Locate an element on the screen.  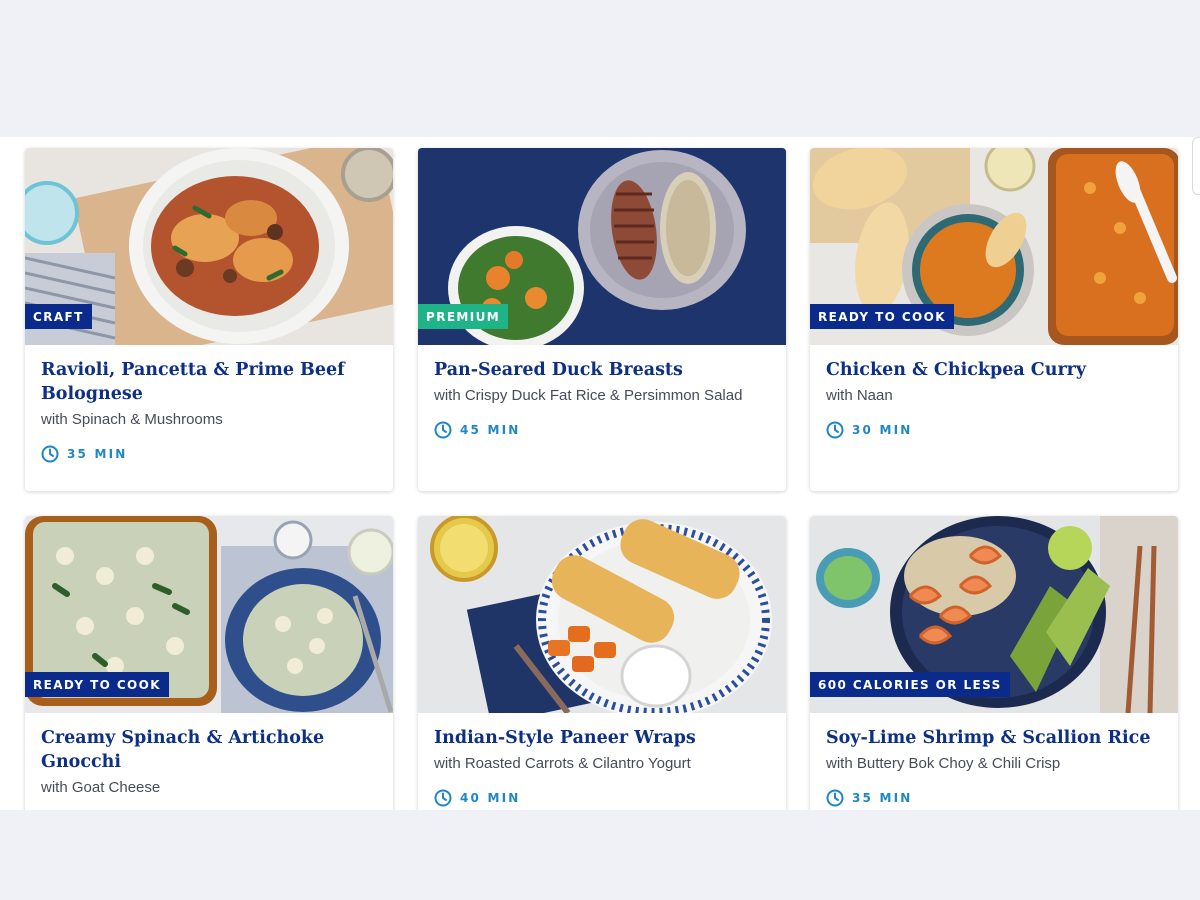
recipe-photo: CRAFT is located at coordinates (209, 246).